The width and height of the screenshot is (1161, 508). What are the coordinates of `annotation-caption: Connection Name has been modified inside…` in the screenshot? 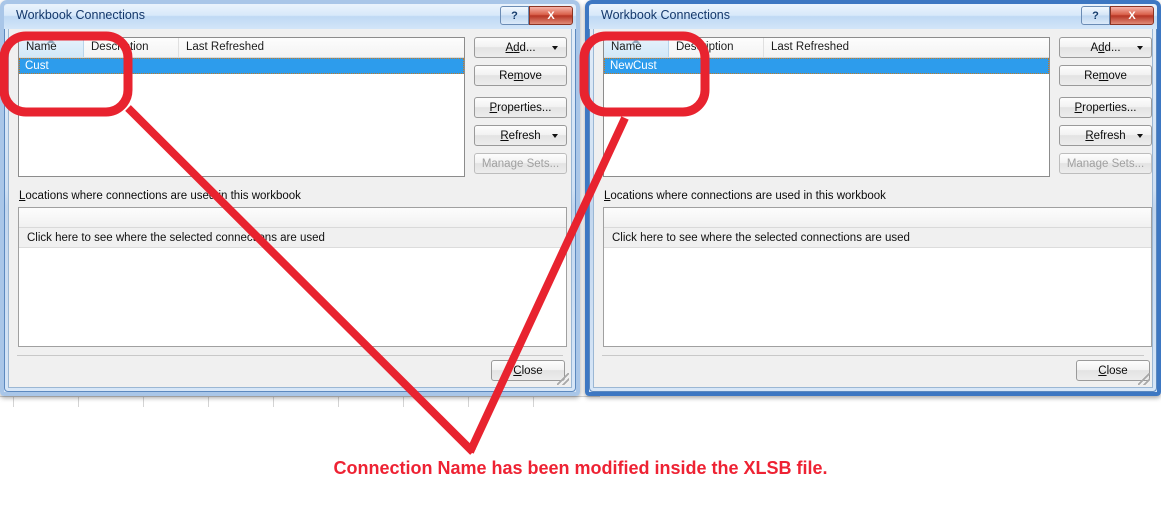 It's located at (580, 468).